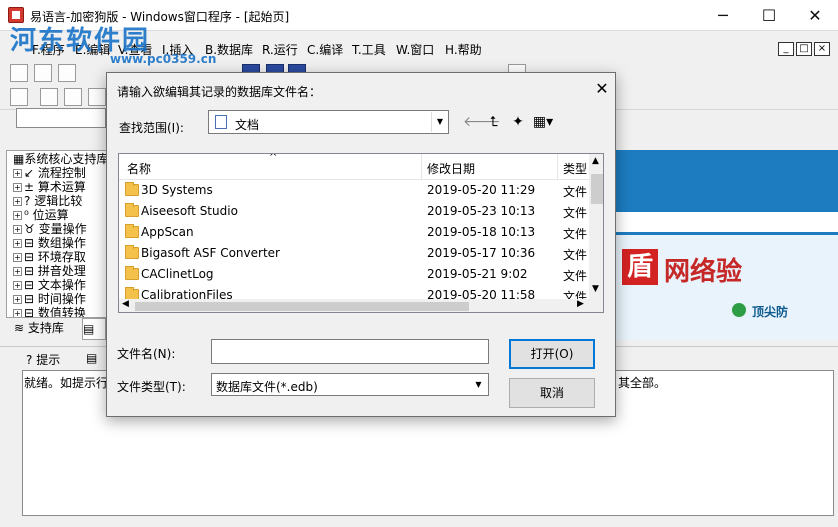  I want to click on file-date: 2019-05-20 11:29, so click(481, 190).